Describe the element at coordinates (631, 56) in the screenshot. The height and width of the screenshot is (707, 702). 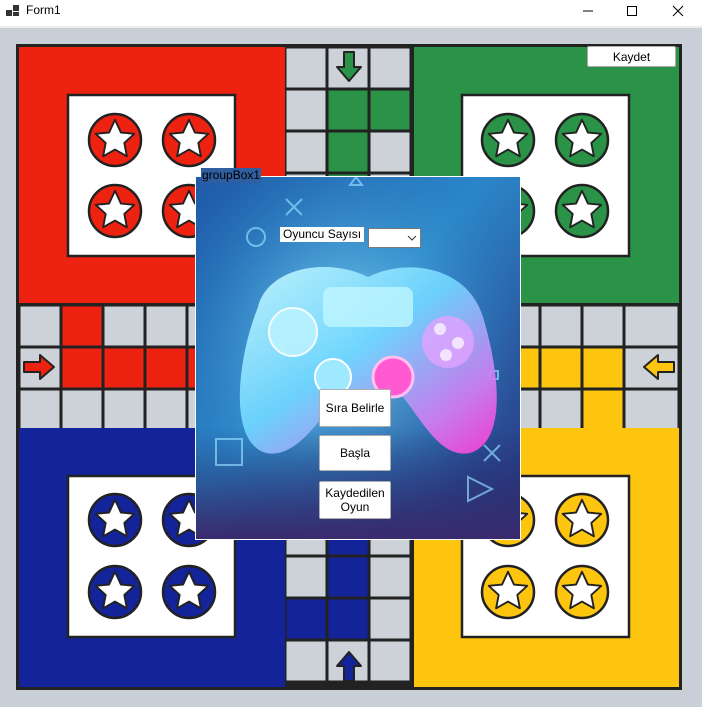
I see `save-button: Kaydet` at that location.